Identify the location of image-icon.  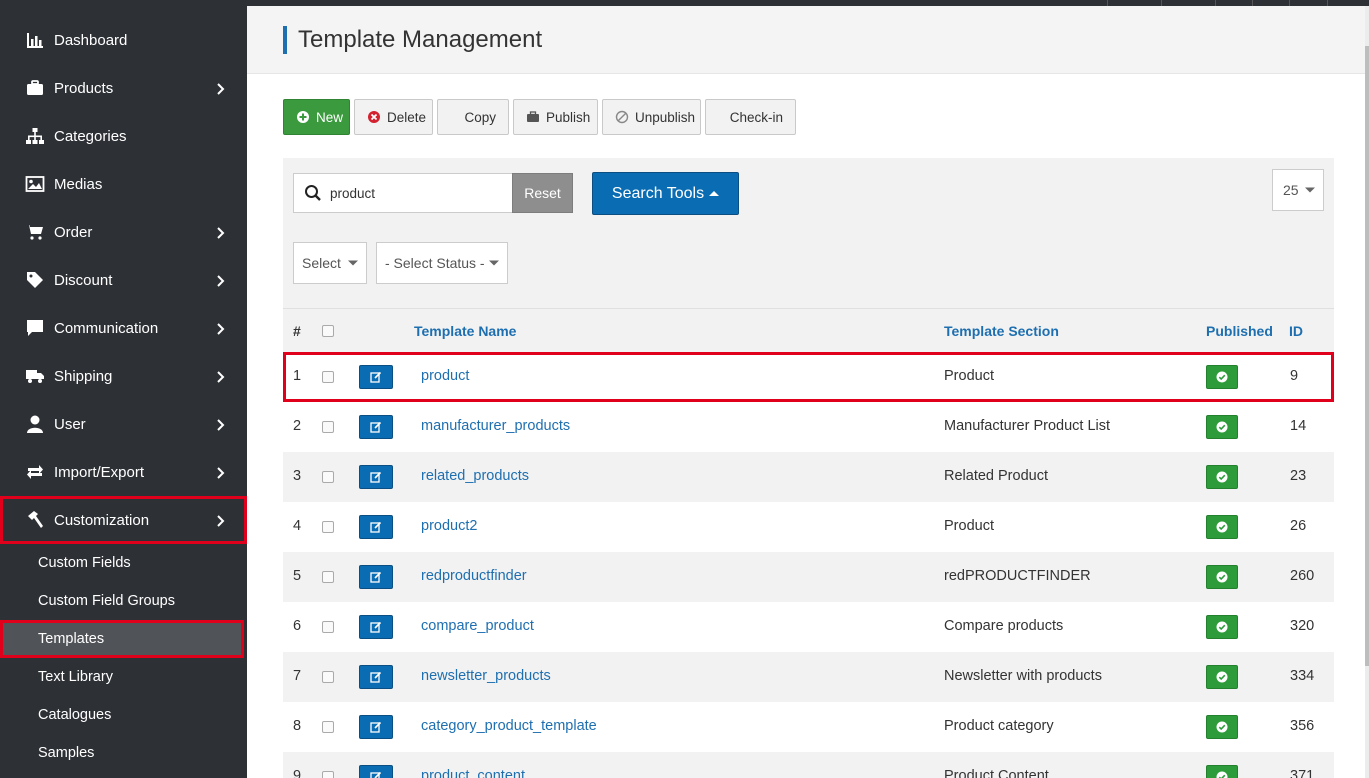
(35, 184).